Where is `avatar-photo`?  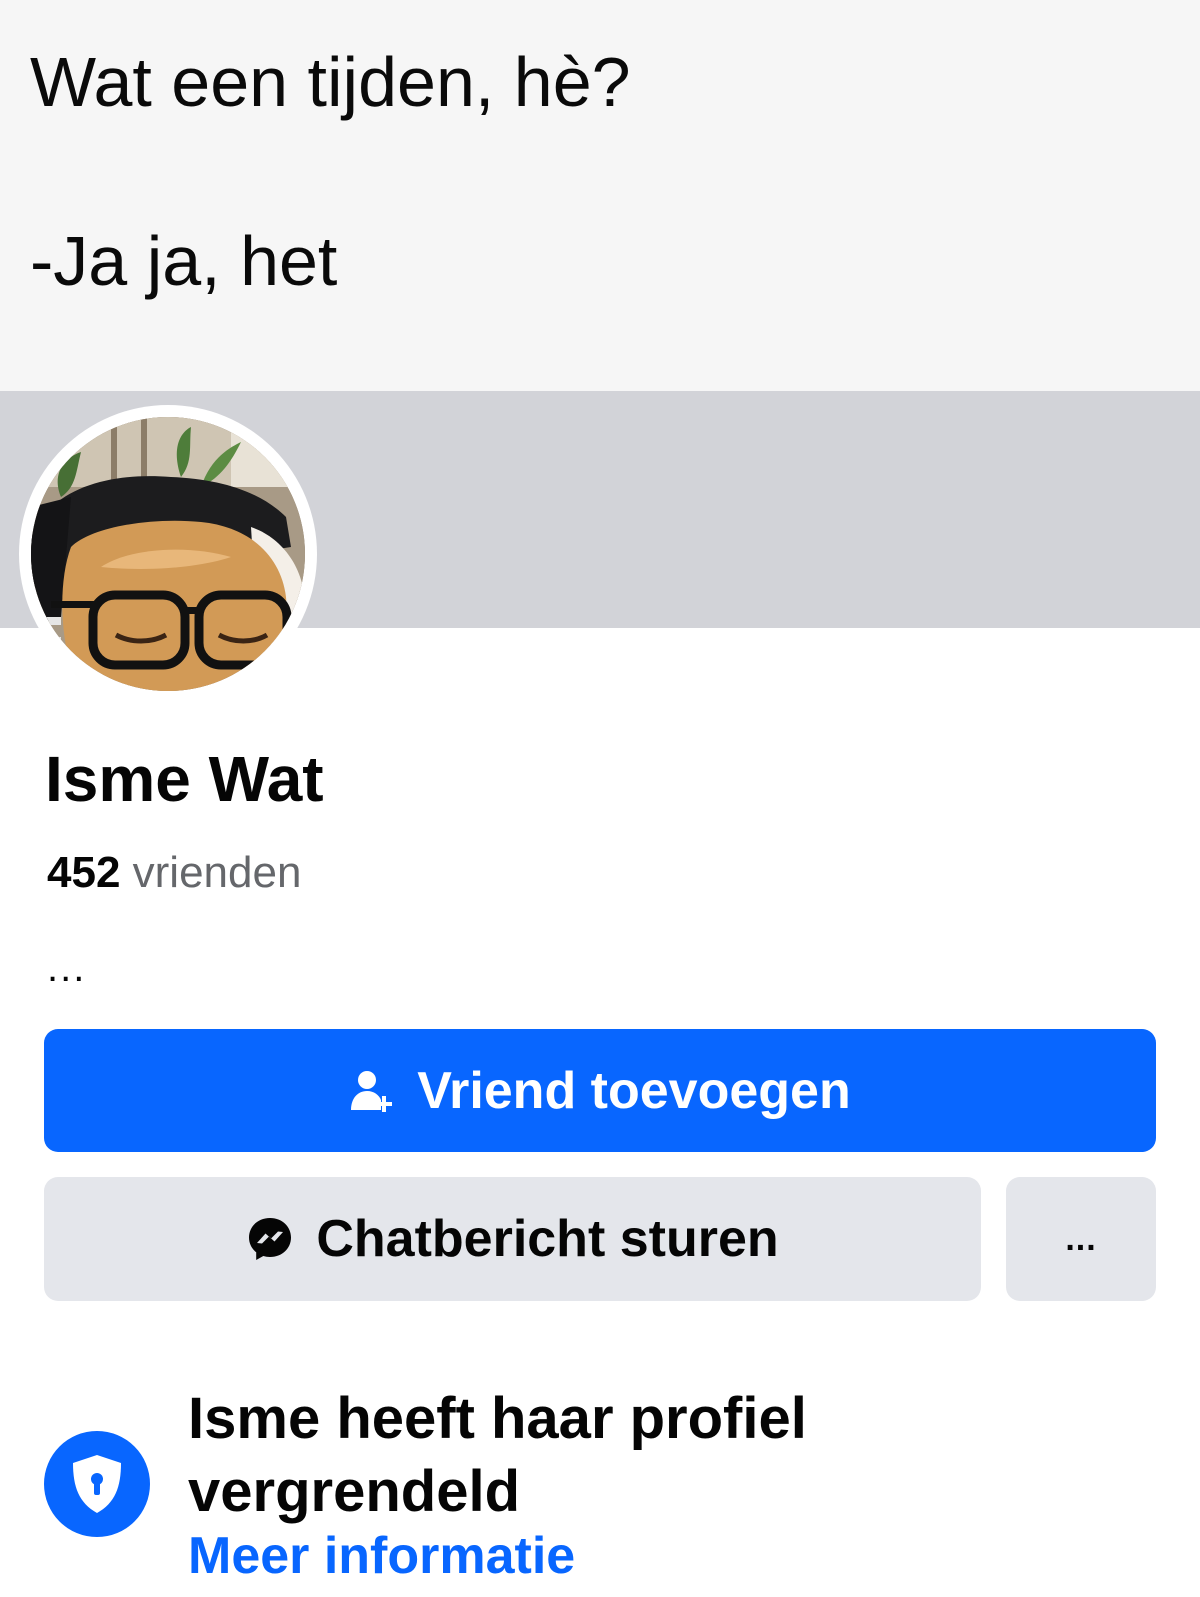 avatar-photo is located at coordinates (168, 554).